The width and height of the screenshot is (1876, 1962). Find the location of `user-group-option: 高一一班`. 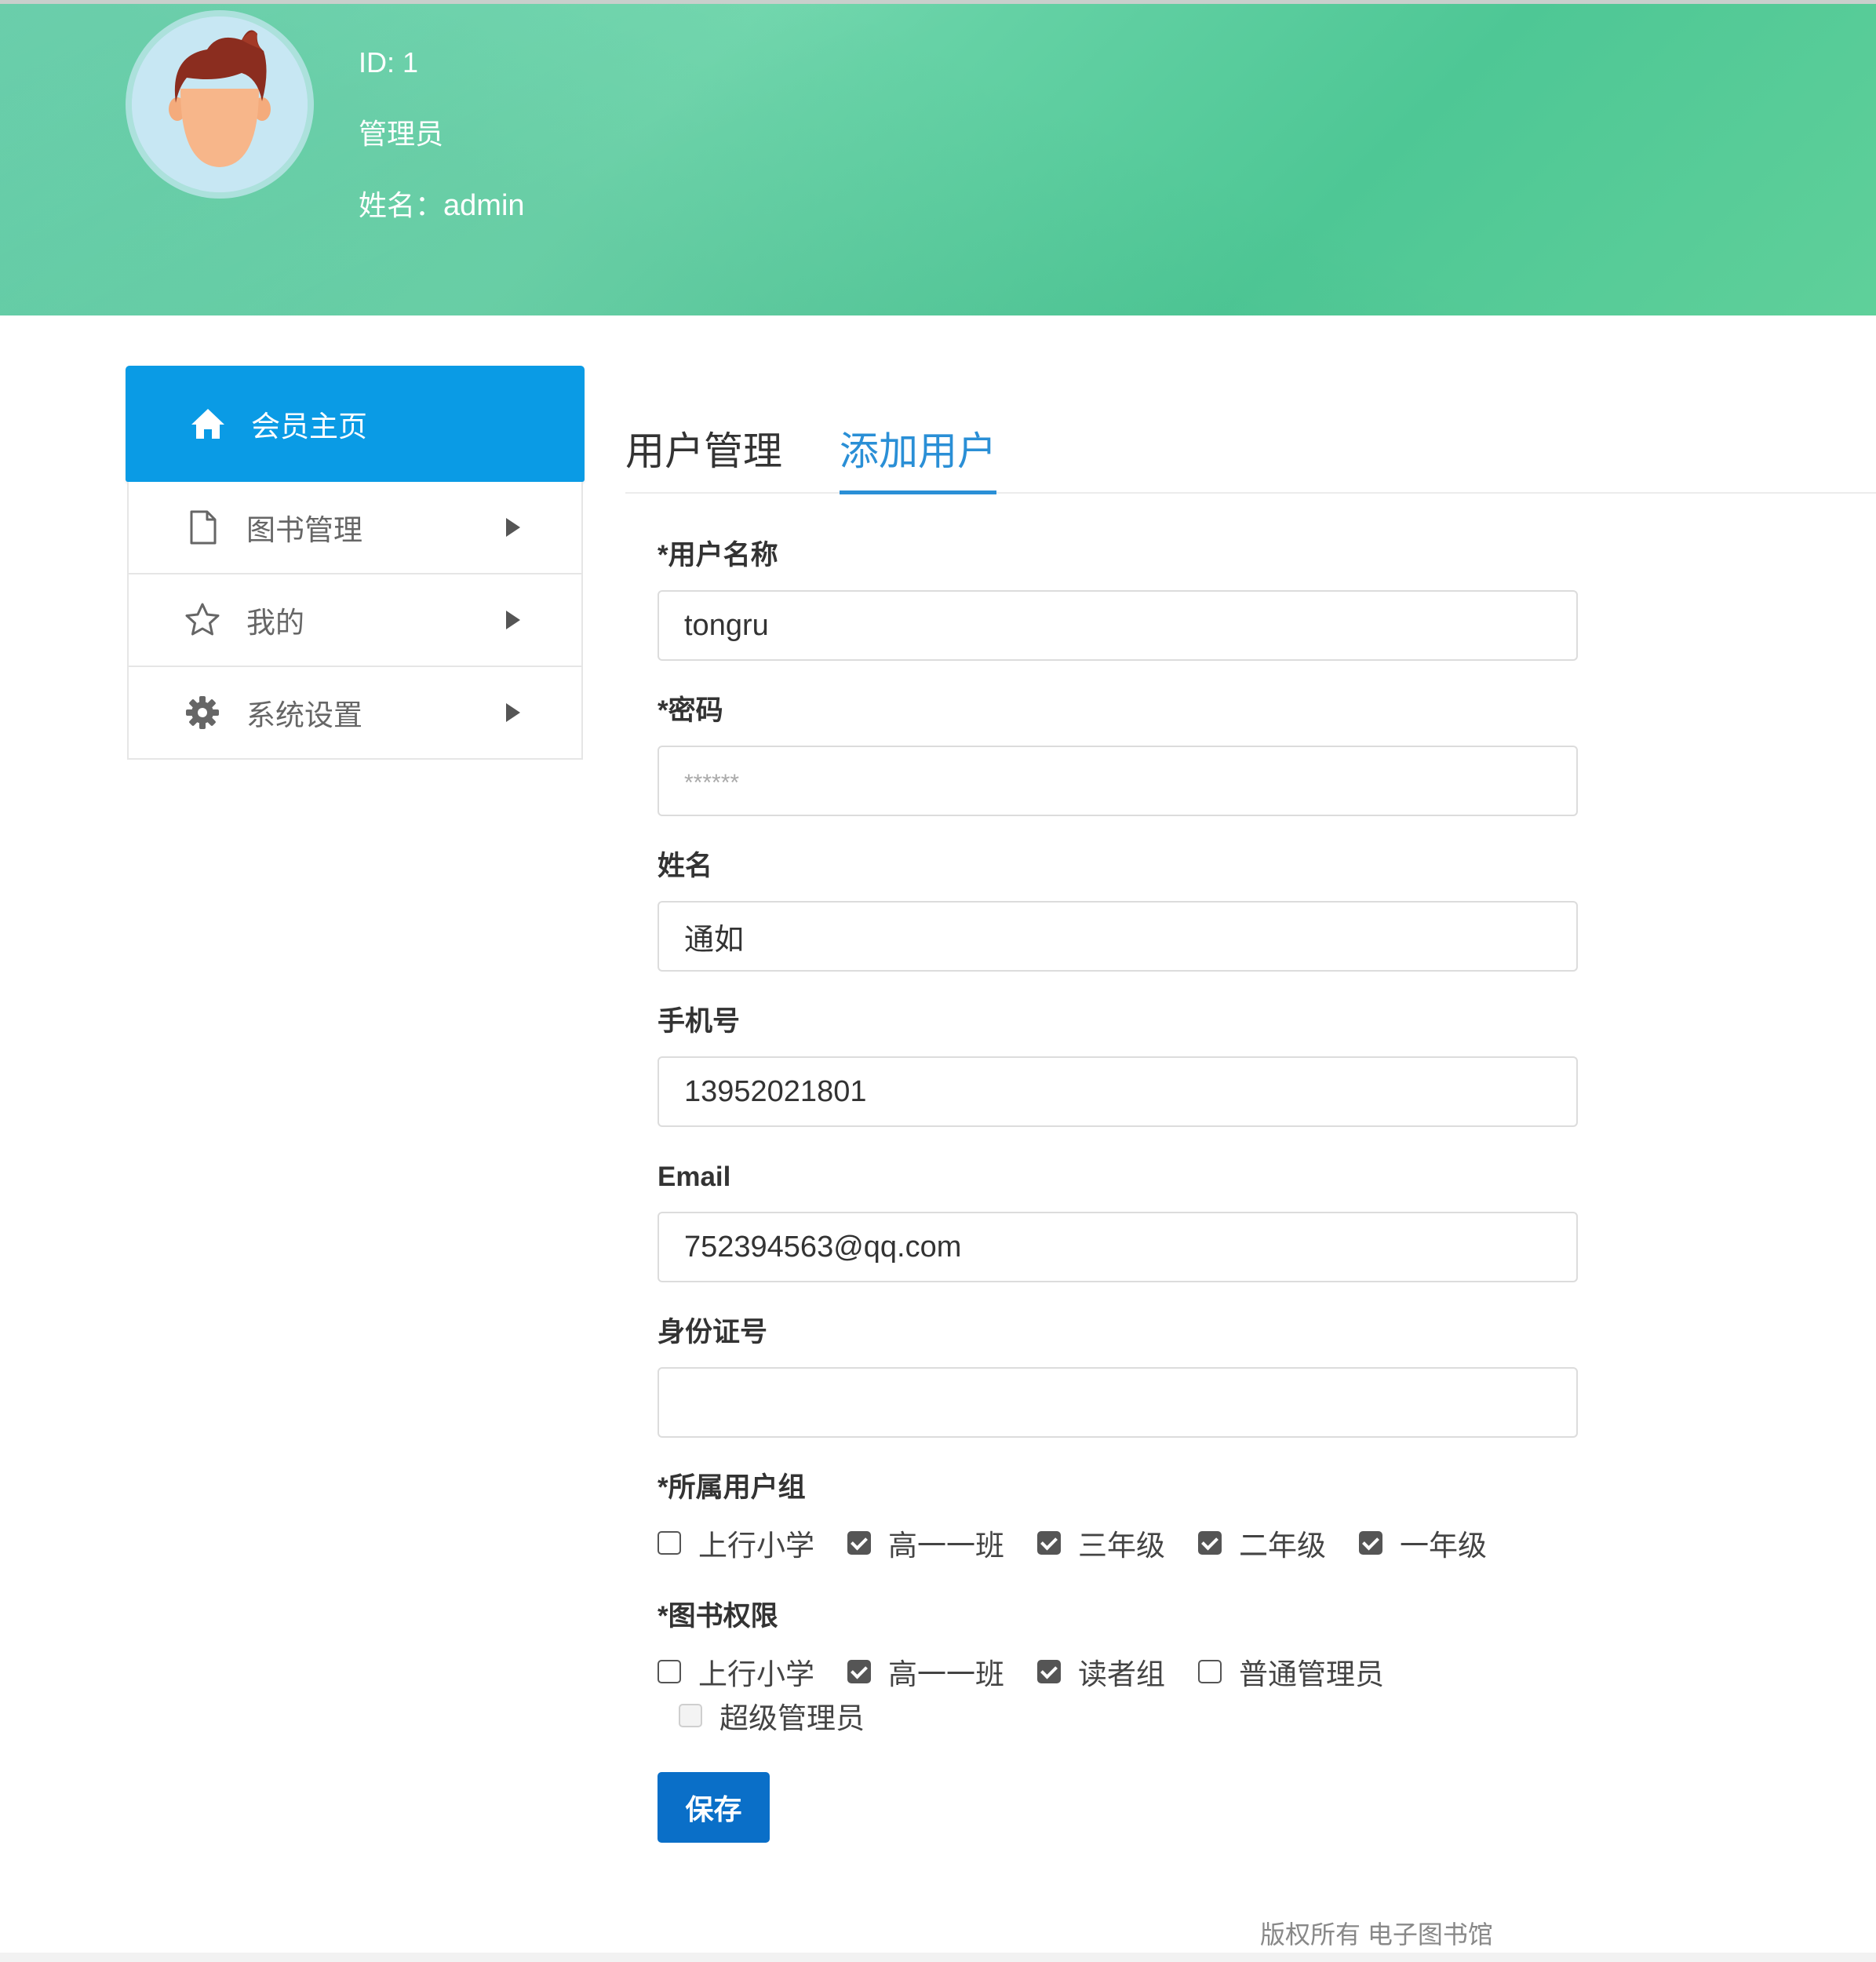

user-group-option: 高一一班 is located at coordinates (925, 1543).